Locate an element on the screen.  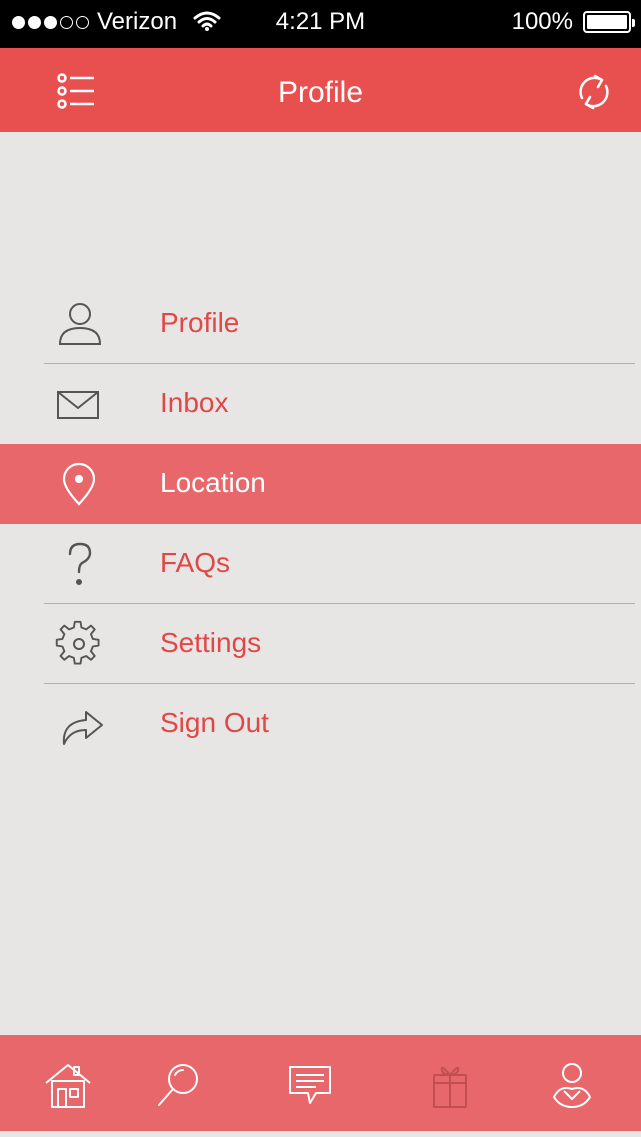
menu-item-label: Location is located at coordinates (213, 482).